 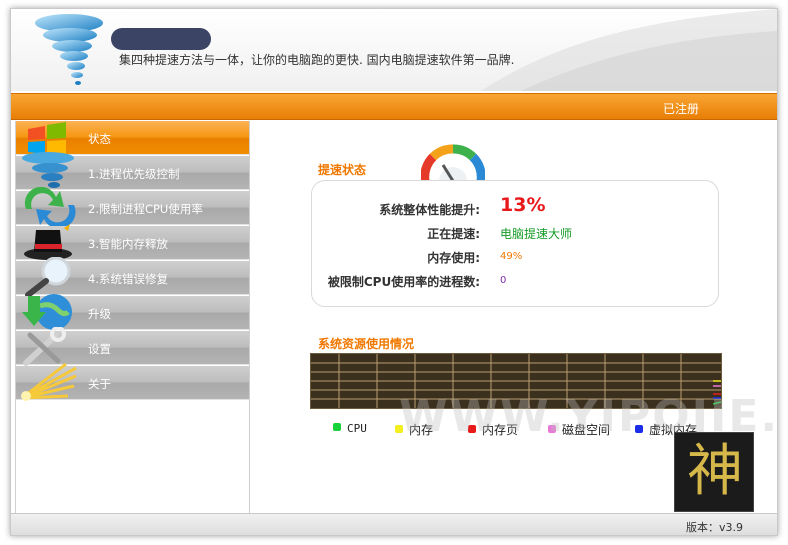 I want to click on limited-process-count-value: 0, so click(x=503, y=280).